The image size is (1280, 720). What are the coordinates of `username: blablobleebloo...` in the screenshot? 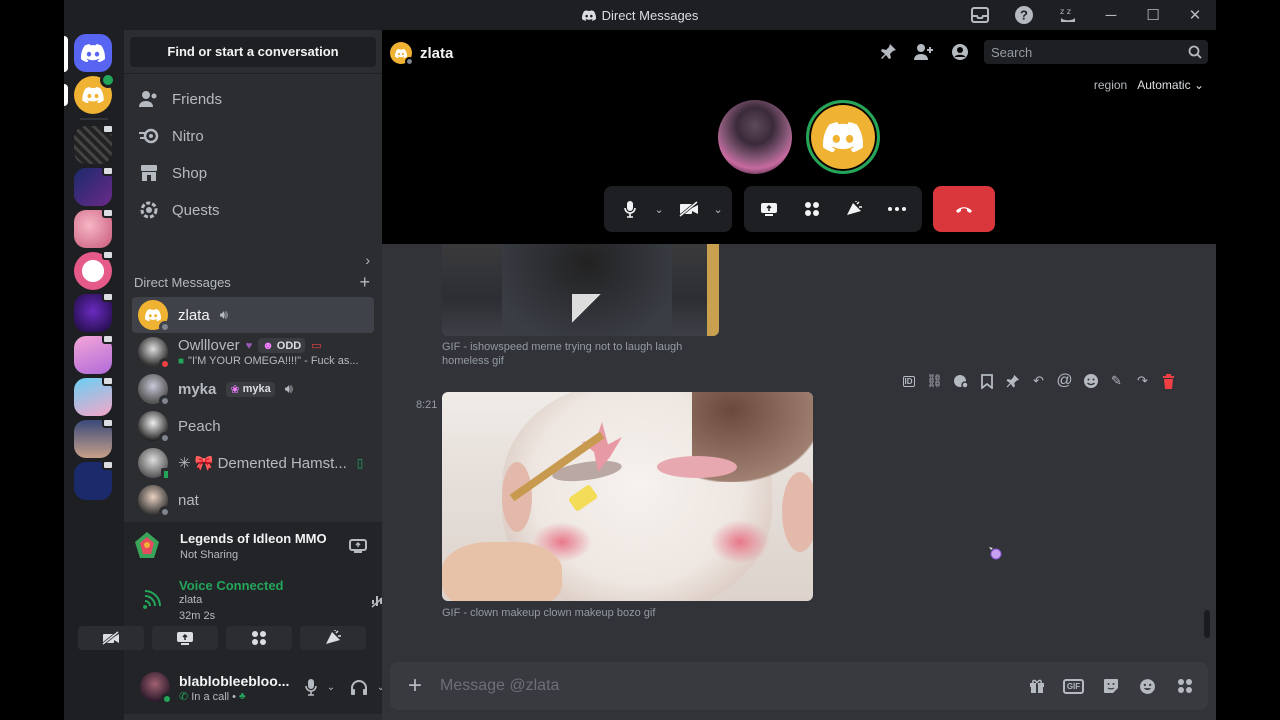 It's located at (234, 681).